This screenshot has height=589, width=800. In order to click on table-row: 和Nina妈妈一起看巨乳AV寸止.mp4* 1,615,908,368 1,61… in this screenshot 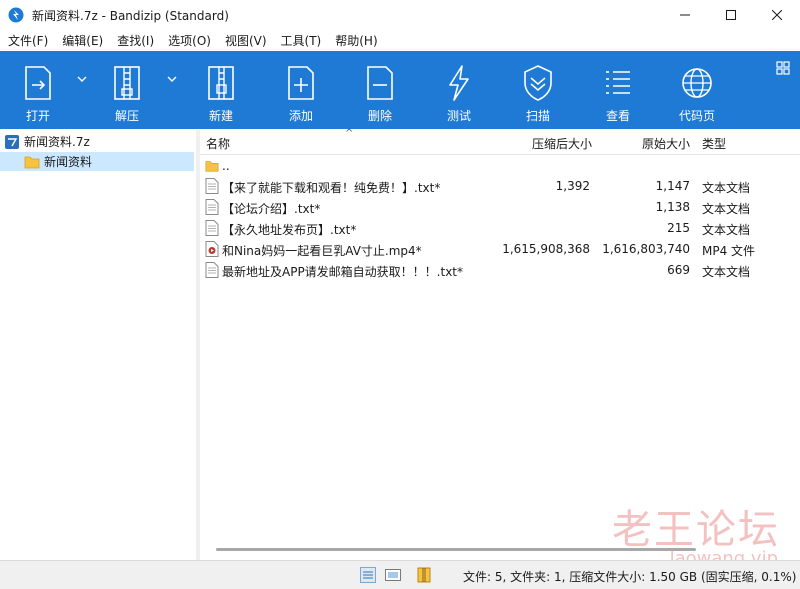, I will do `click(500, 249)`.